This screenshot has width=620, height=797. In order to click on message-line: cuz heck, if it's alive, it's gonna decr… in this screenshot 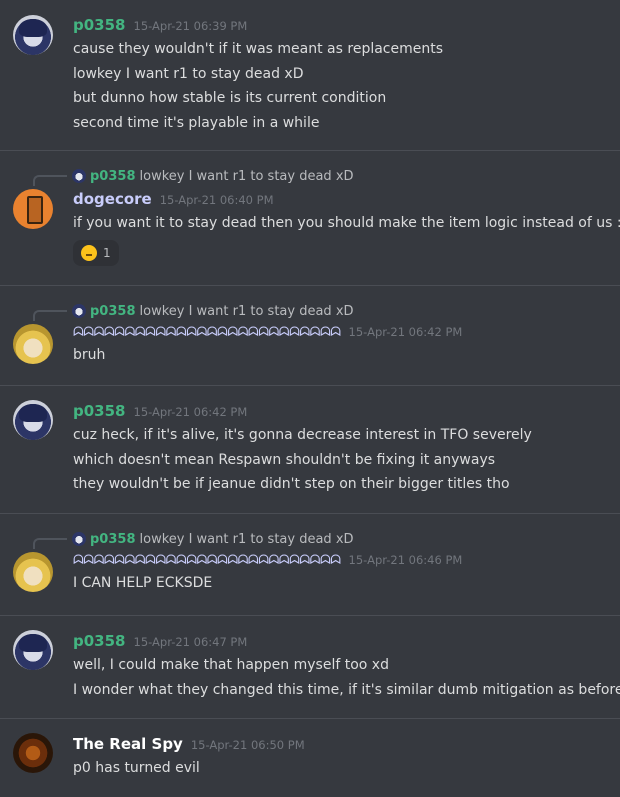, I will do `click(302, 435)`.